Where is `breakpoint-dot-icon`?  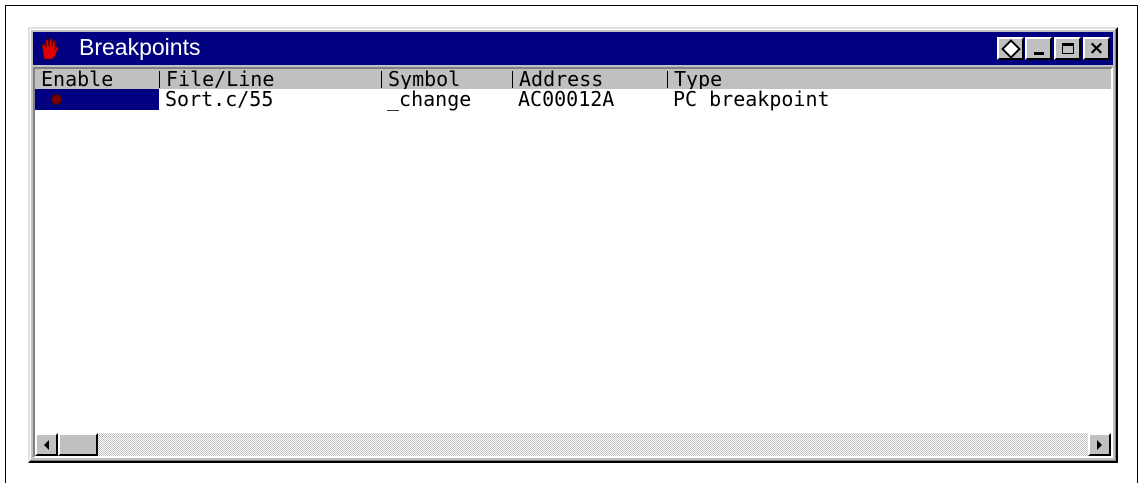
breakpoint-dot-icon is located at coordinates (56, 99).